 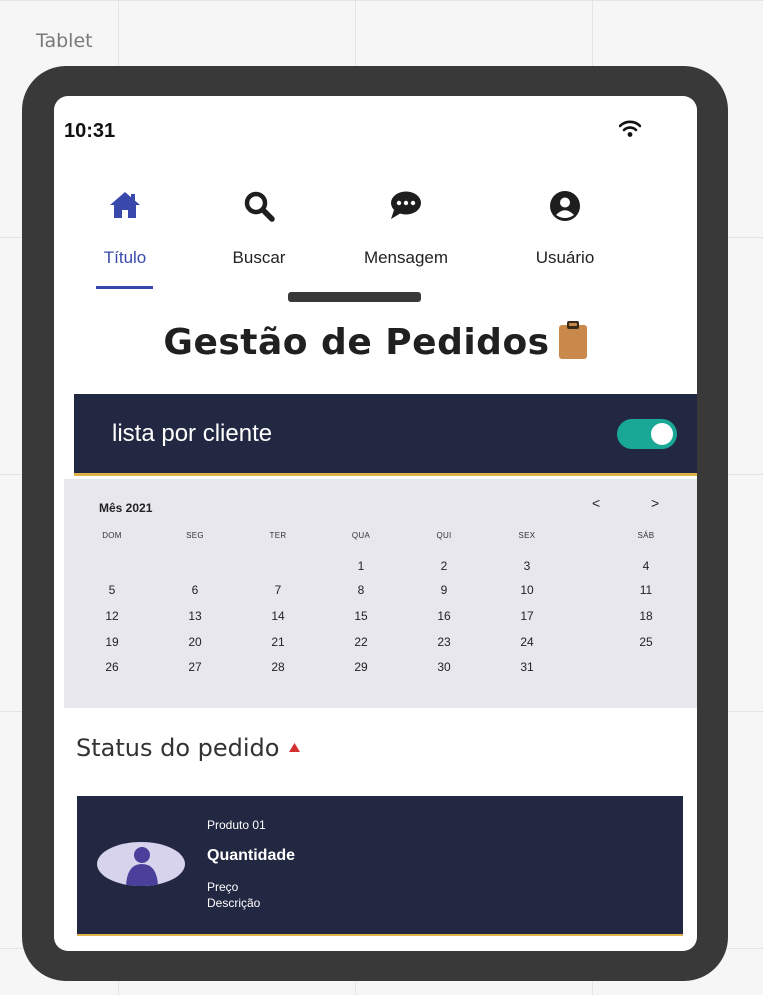 What do you see at coordinates (646, 566) in the screenshot?
I see `calendar-day: 4` at bounding box center [646, 566].